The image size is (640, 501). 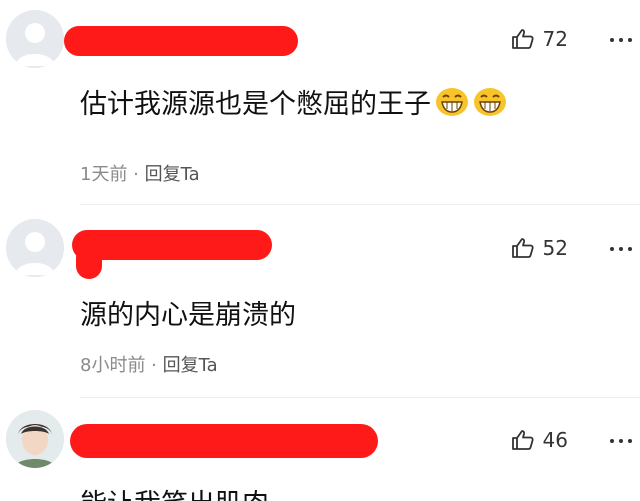 I want to click on comment-time: 1天前, so click(x=104, y=174).